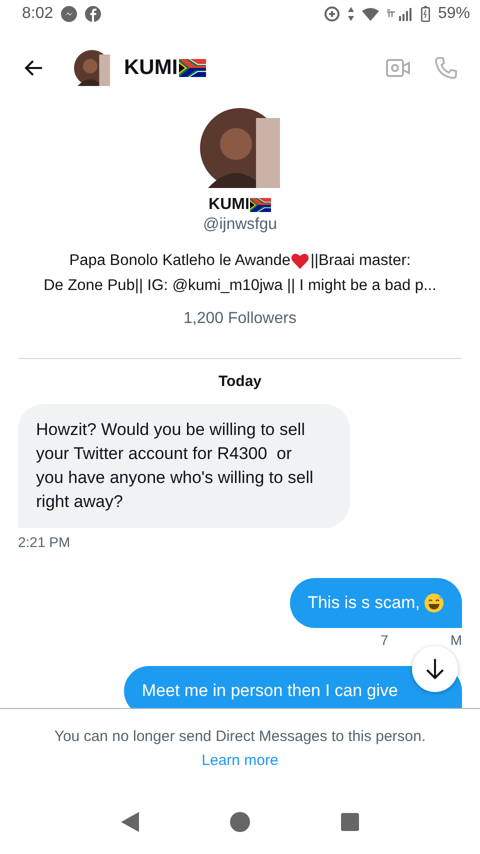  I want to click on battery-icon, so click(425, 14).